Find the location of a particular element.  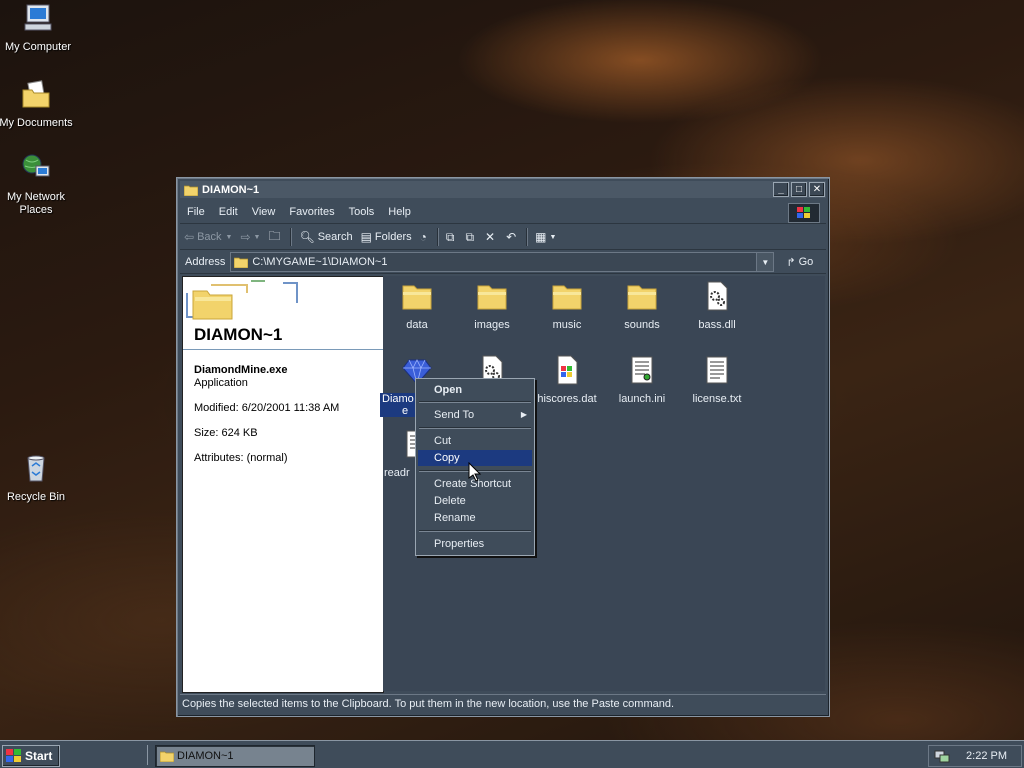

file-item-bass-dll: bass.dll is located at coordinates (717, 305).